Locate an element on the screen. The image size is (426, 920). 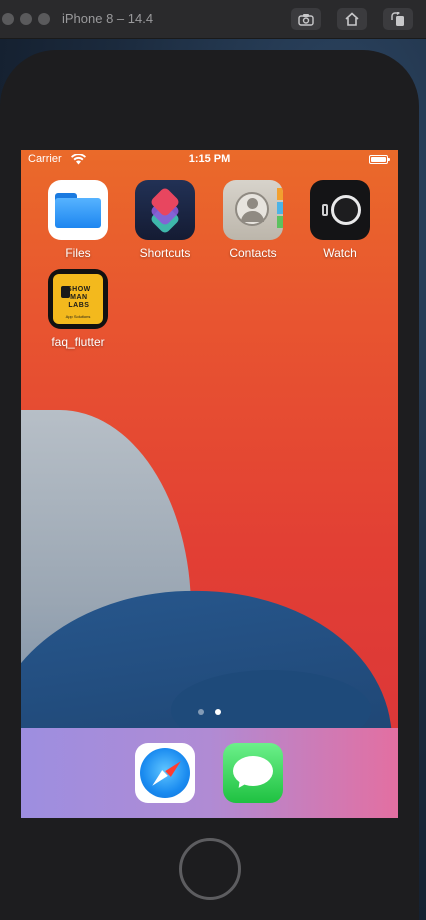
faq-flutter-logo-text: SHOW MAN LABS is located at coordinates (79, 297).